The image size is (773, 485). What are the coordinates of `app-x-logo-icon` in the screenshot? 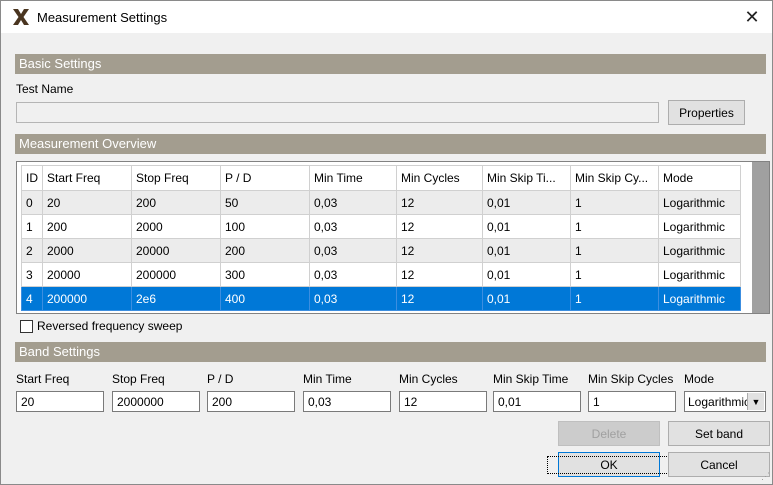 It's located at (21, 17).